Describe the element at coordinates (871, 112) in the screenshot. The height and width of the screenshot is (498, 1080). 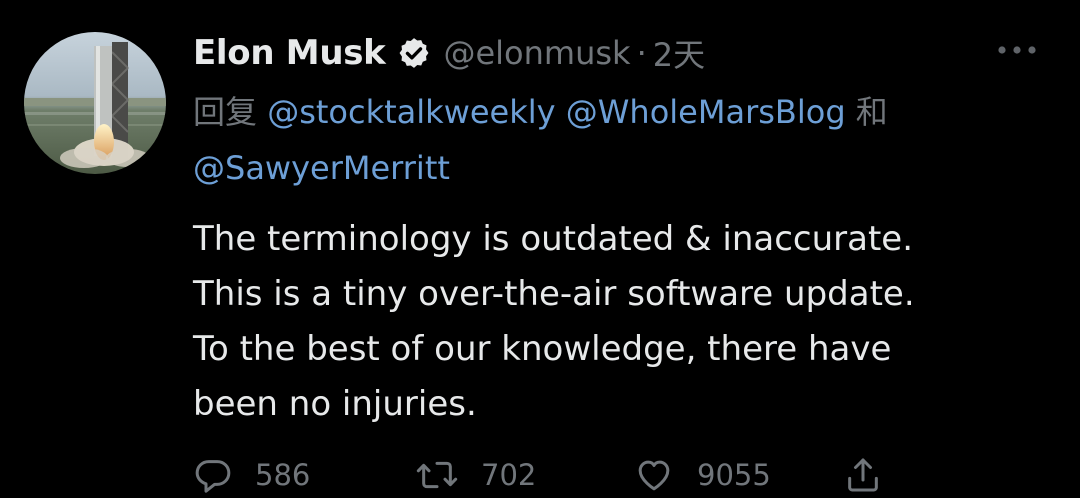
I see `reply-conjunction: 和` at that location.